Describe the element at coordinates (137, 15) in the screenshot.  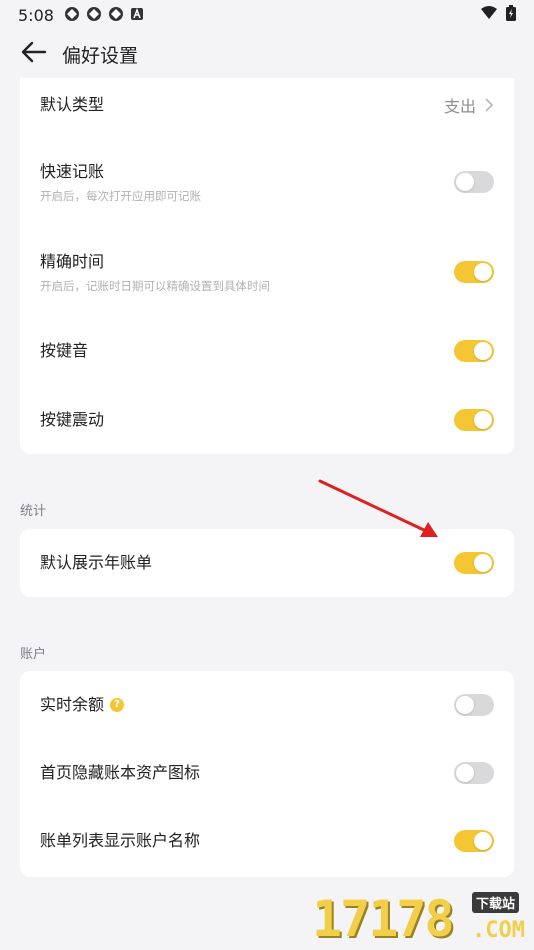
I see `a-icon` at that location.